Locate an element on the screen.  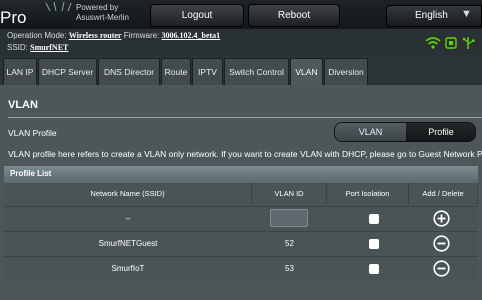
powered-by: Powered by Asuswrt-Merlin is located at coordinates (102, 13).